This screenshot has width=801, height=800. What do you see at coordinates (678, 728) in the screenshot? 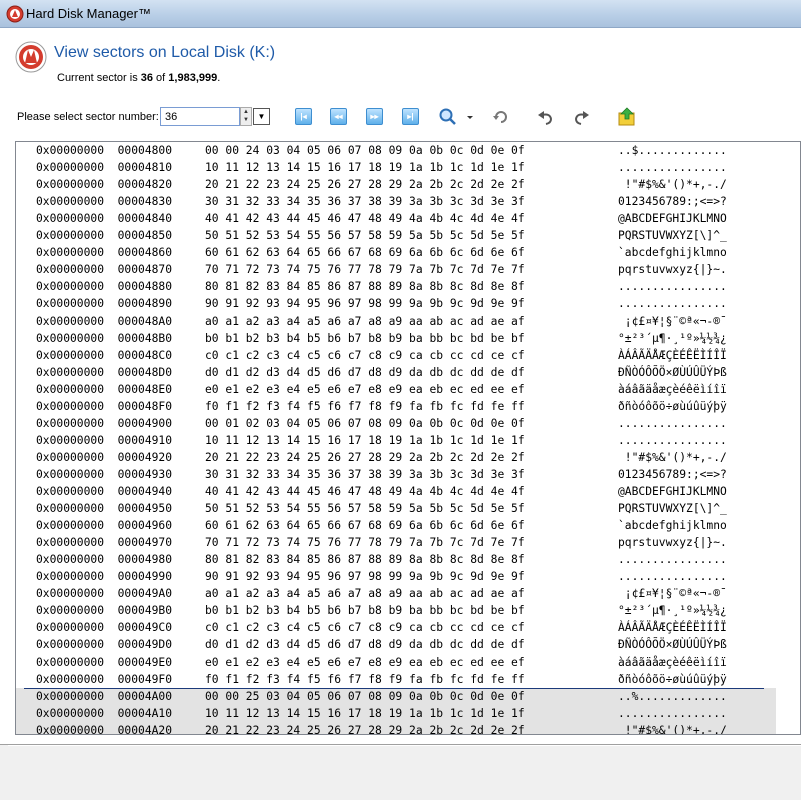
I see `hex-row-ascii: !"#$%&'()*+,-./` at bounding box center [678, 728].